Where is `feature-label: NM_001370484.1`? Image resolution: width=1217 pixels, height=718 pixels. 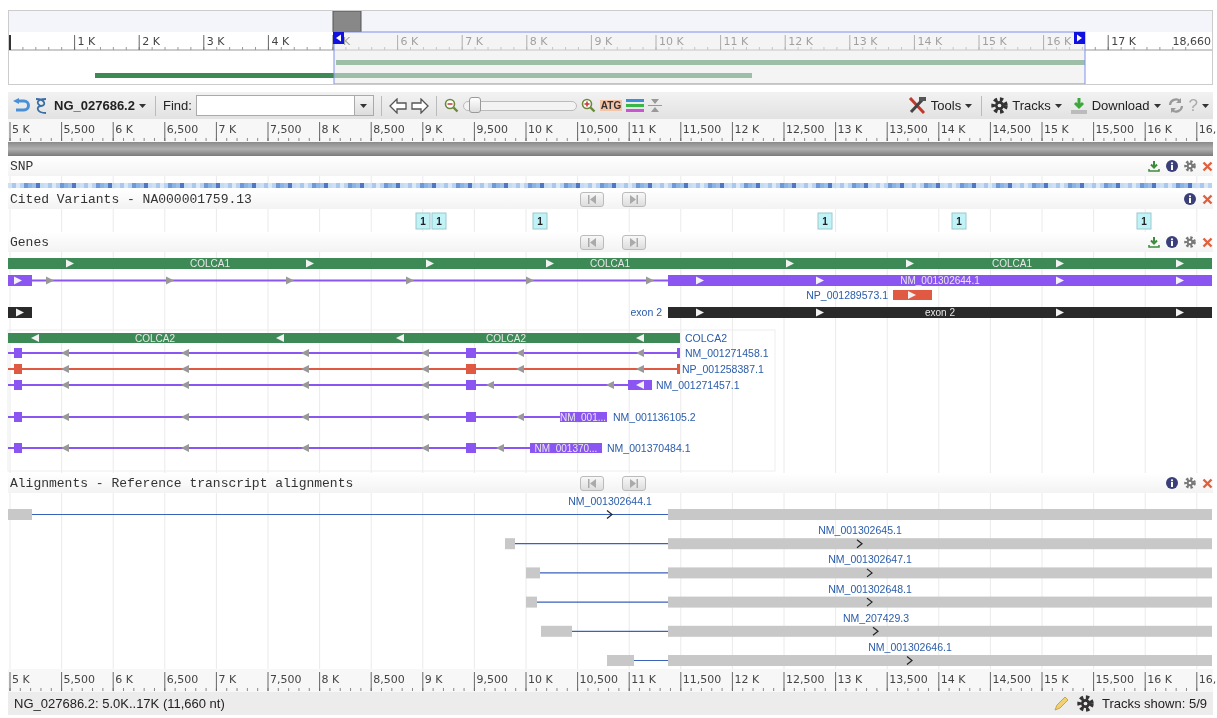
feature-label: NM_001370484.1 is located at coordinates (649, 447).